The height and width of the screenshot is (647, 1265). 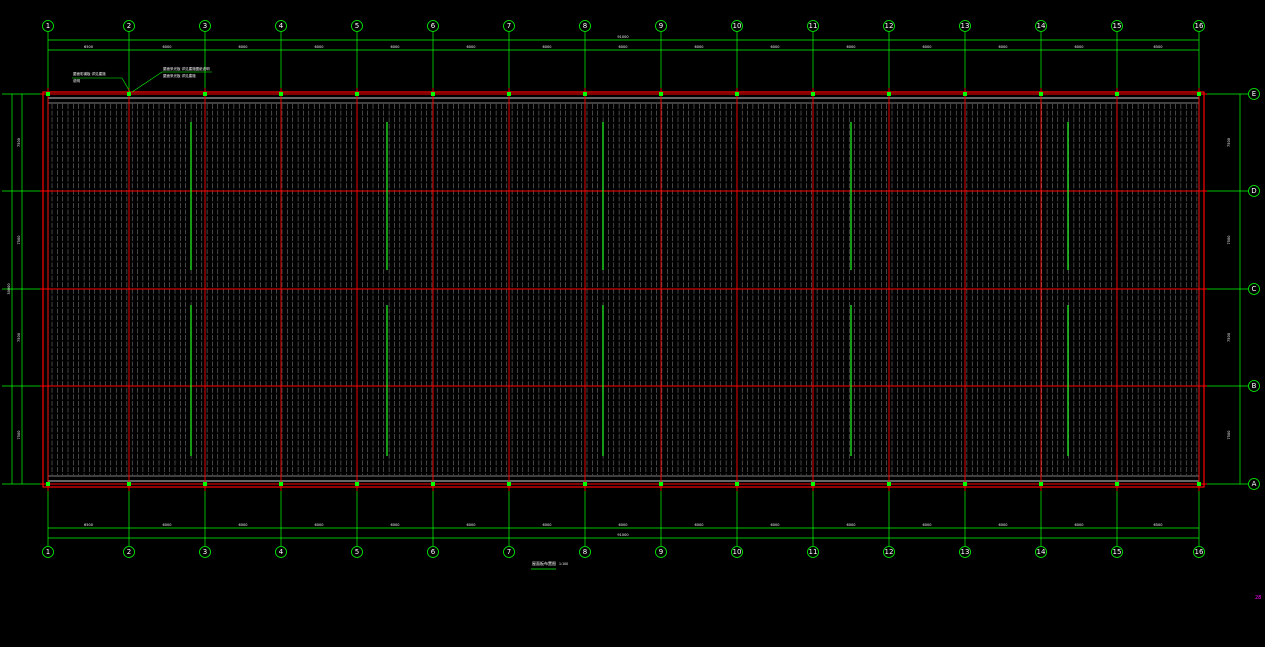 I want to click on col-axis-top-6-label: 6, so click(x=433, y=26).